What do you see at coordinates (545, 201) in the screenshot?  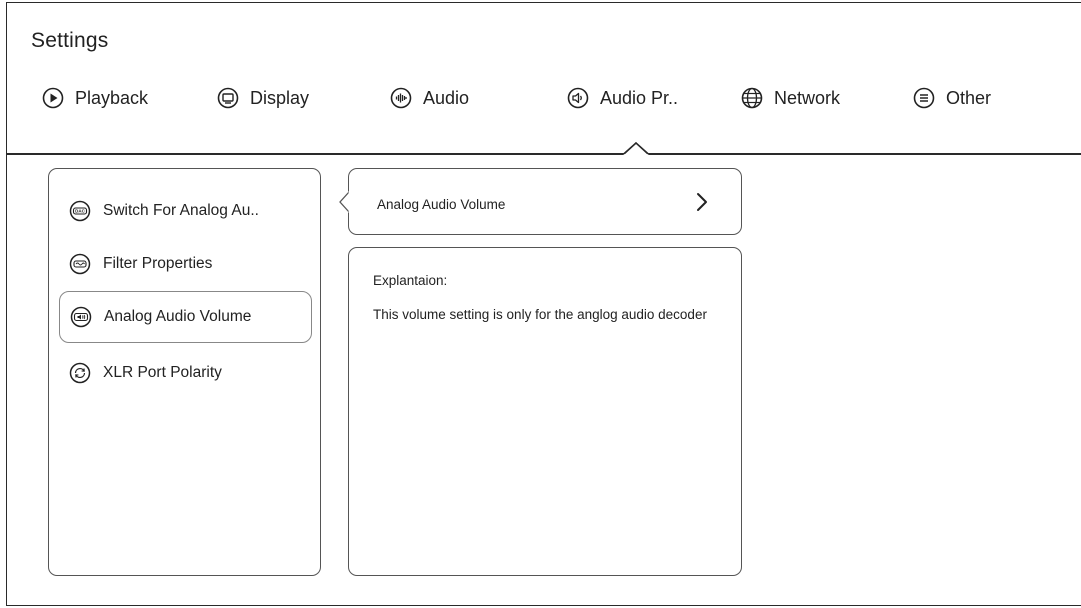 I see `analog-audio-volume-option: Analog Audio Volume` at bounding box center [545, 201].